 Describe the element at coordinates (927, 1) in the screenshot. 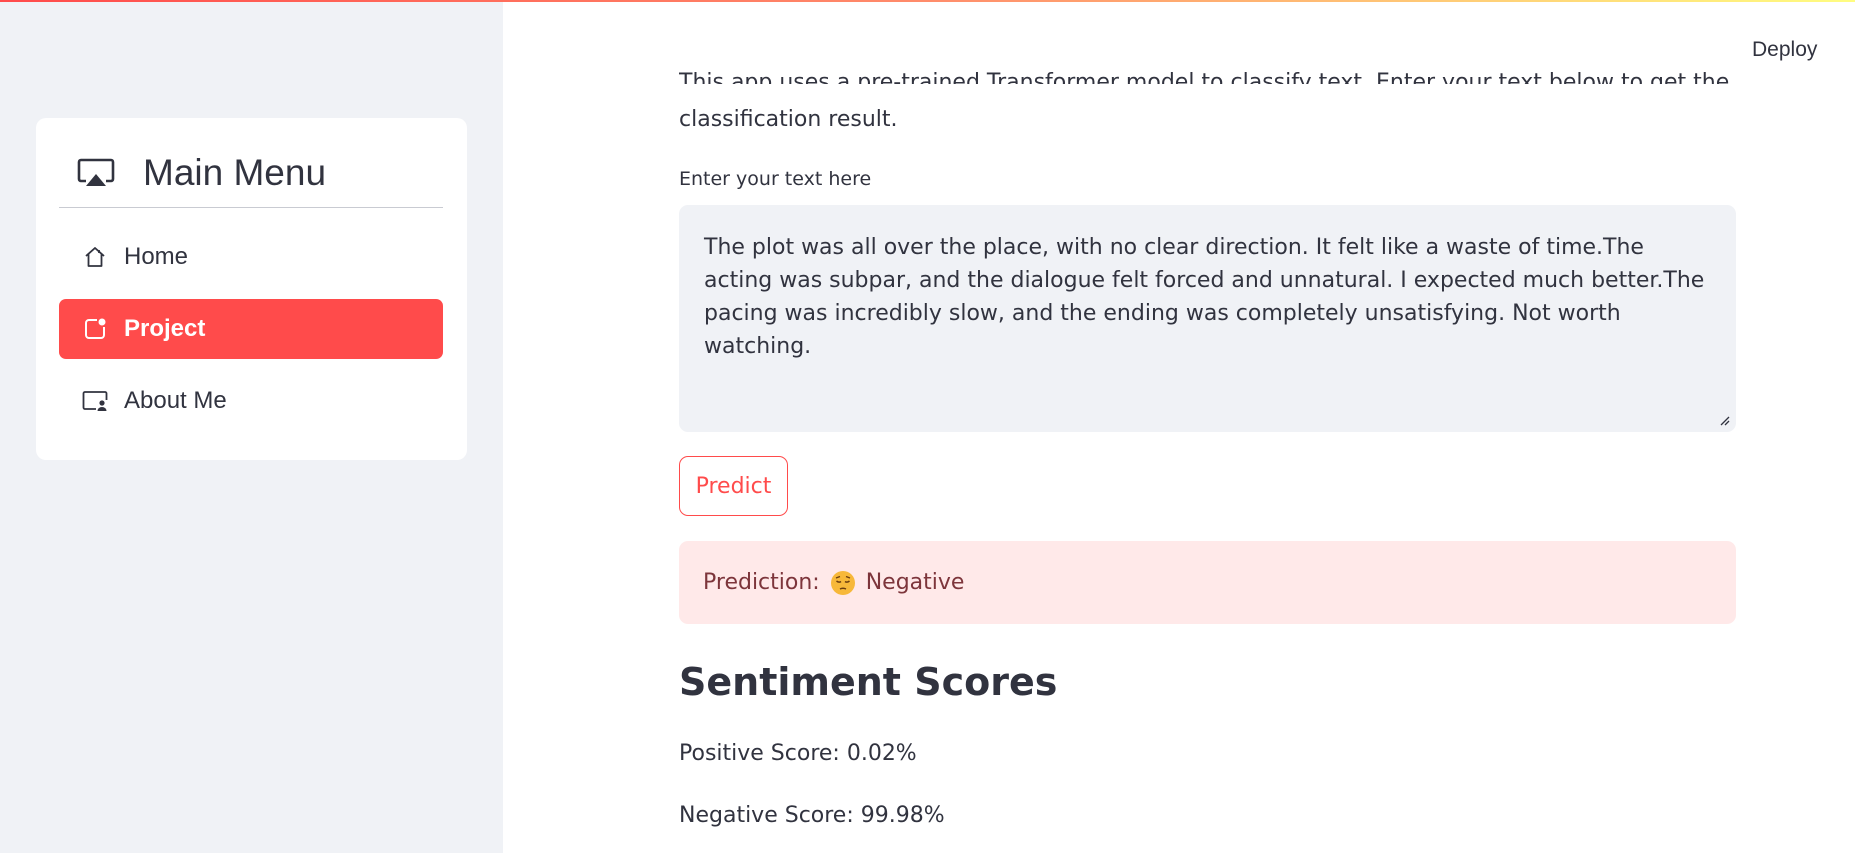

I see `top-decoration-bar` at that location.